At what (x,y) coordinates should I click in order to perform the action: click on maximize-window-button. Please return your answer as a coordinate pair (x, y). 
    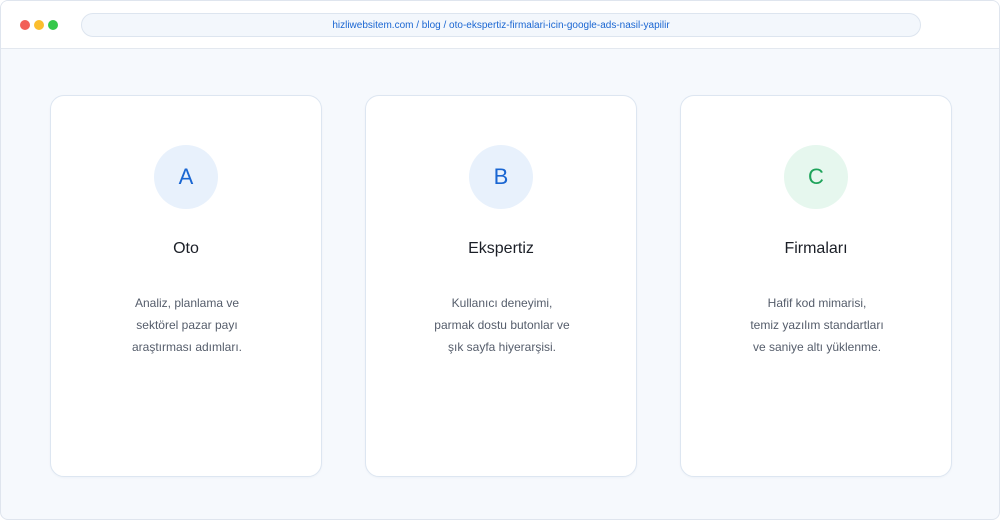
    Looking at the image, I should click on (53, 25).